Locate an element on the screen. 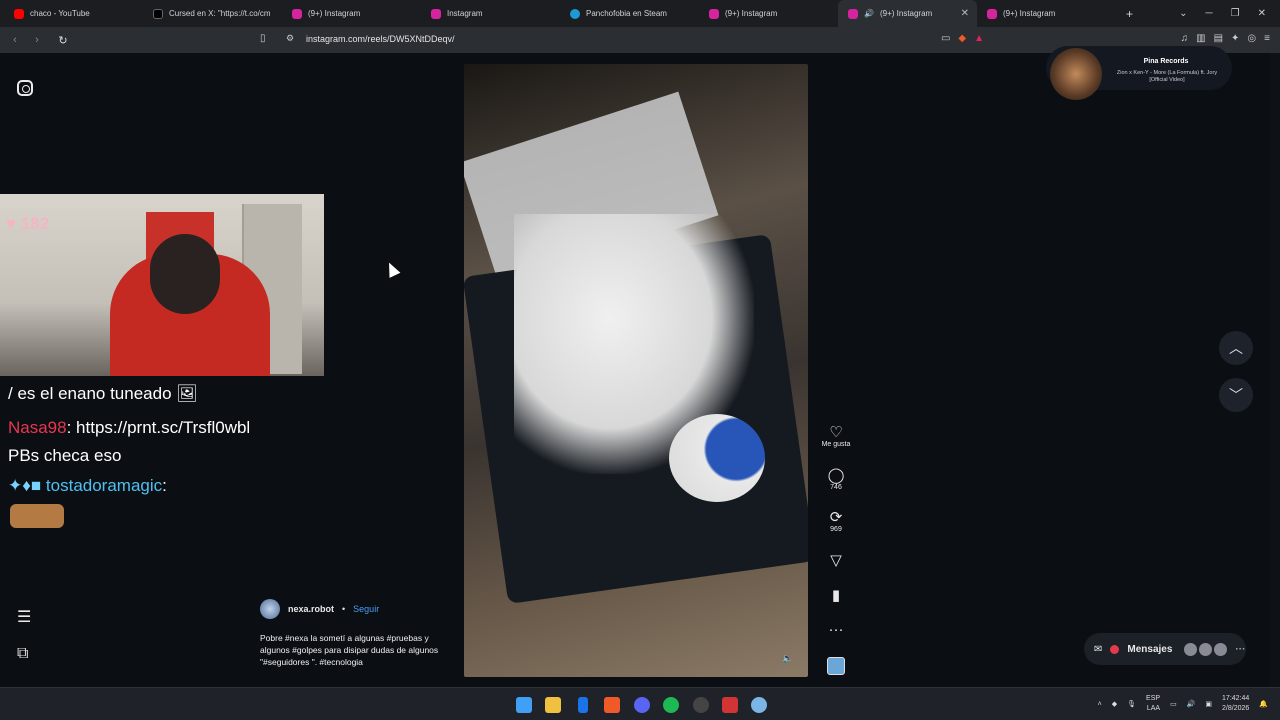 This screenshot has height=720, width=1280. tab-steam: Panchofobia en Steam is located at coordinates (629, 13).